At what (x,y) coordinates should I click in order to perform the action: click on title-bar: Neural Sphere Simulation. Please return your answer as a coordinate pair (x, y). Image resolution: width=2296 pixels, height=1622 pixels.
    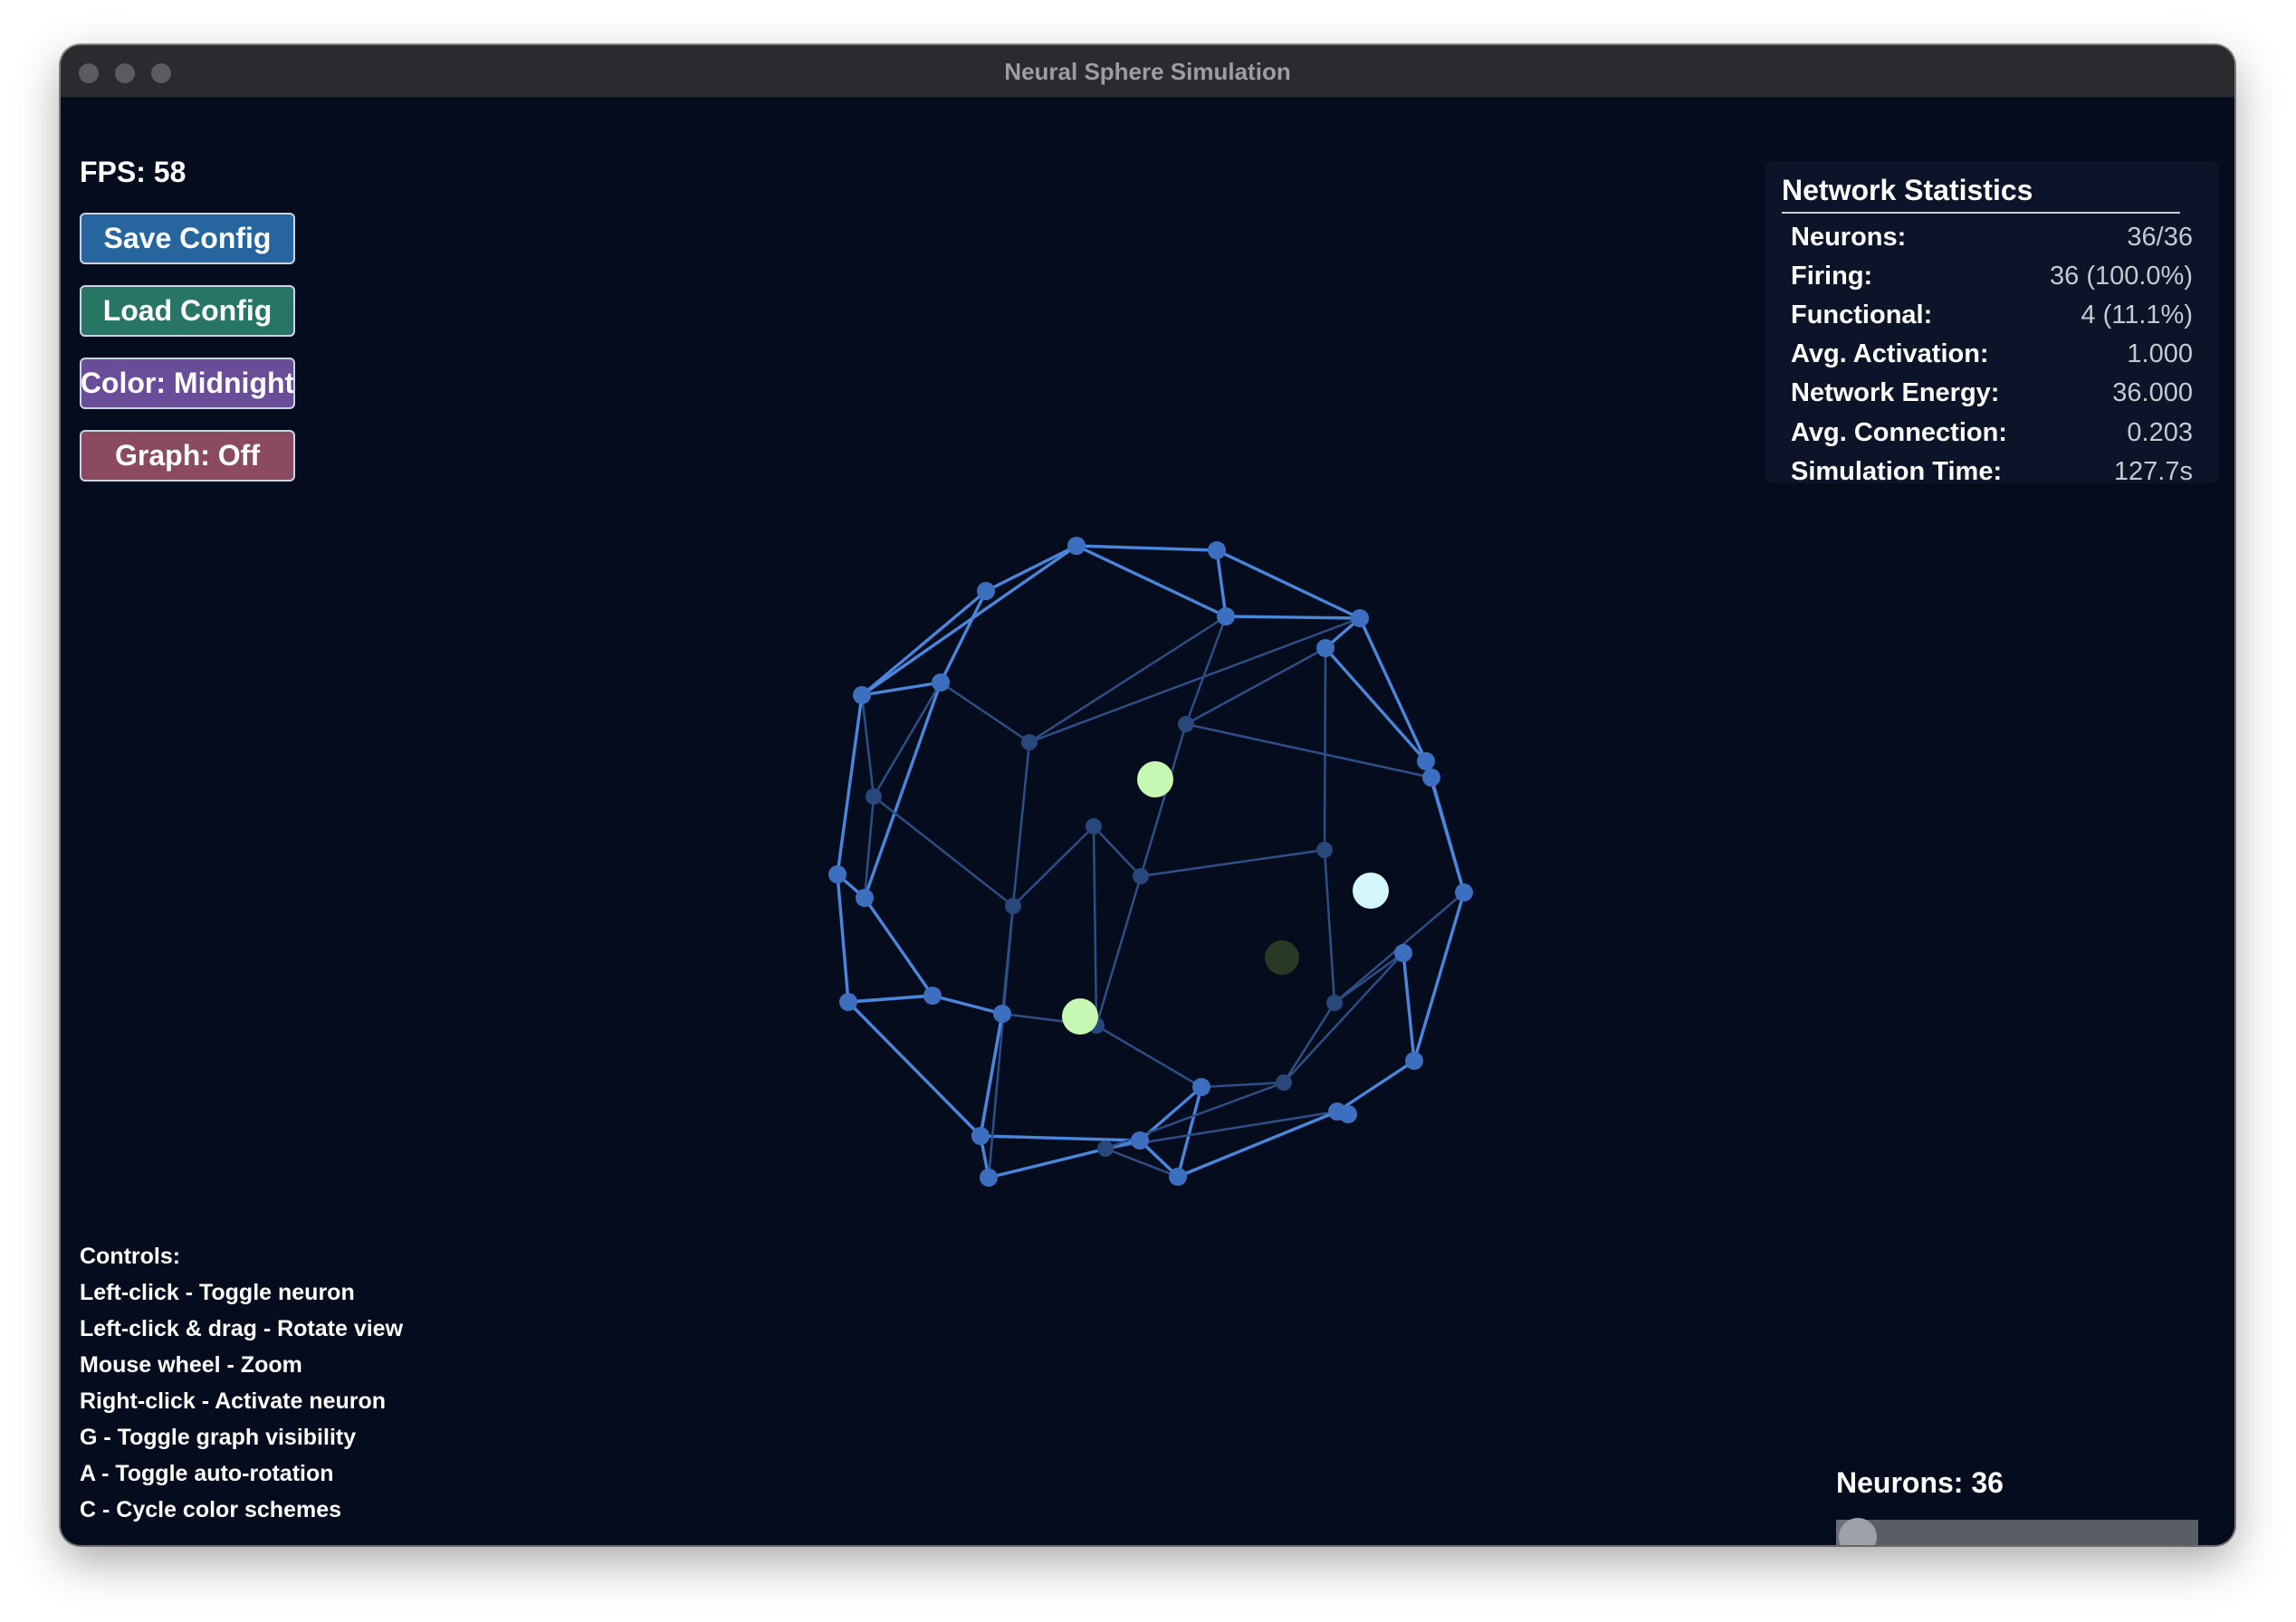
    Looking at the image, I should click on (1148, 71).